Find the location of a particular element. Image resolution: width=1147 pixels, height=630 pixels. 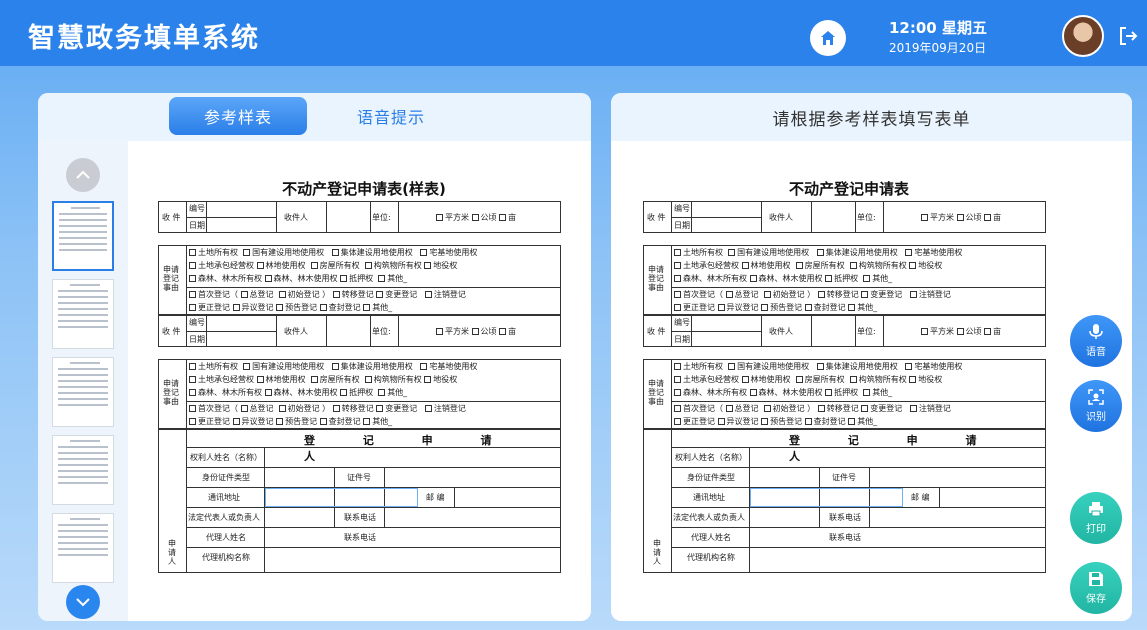

tab-voice-hint: 语音提示 is located at coordinates (391, 116).